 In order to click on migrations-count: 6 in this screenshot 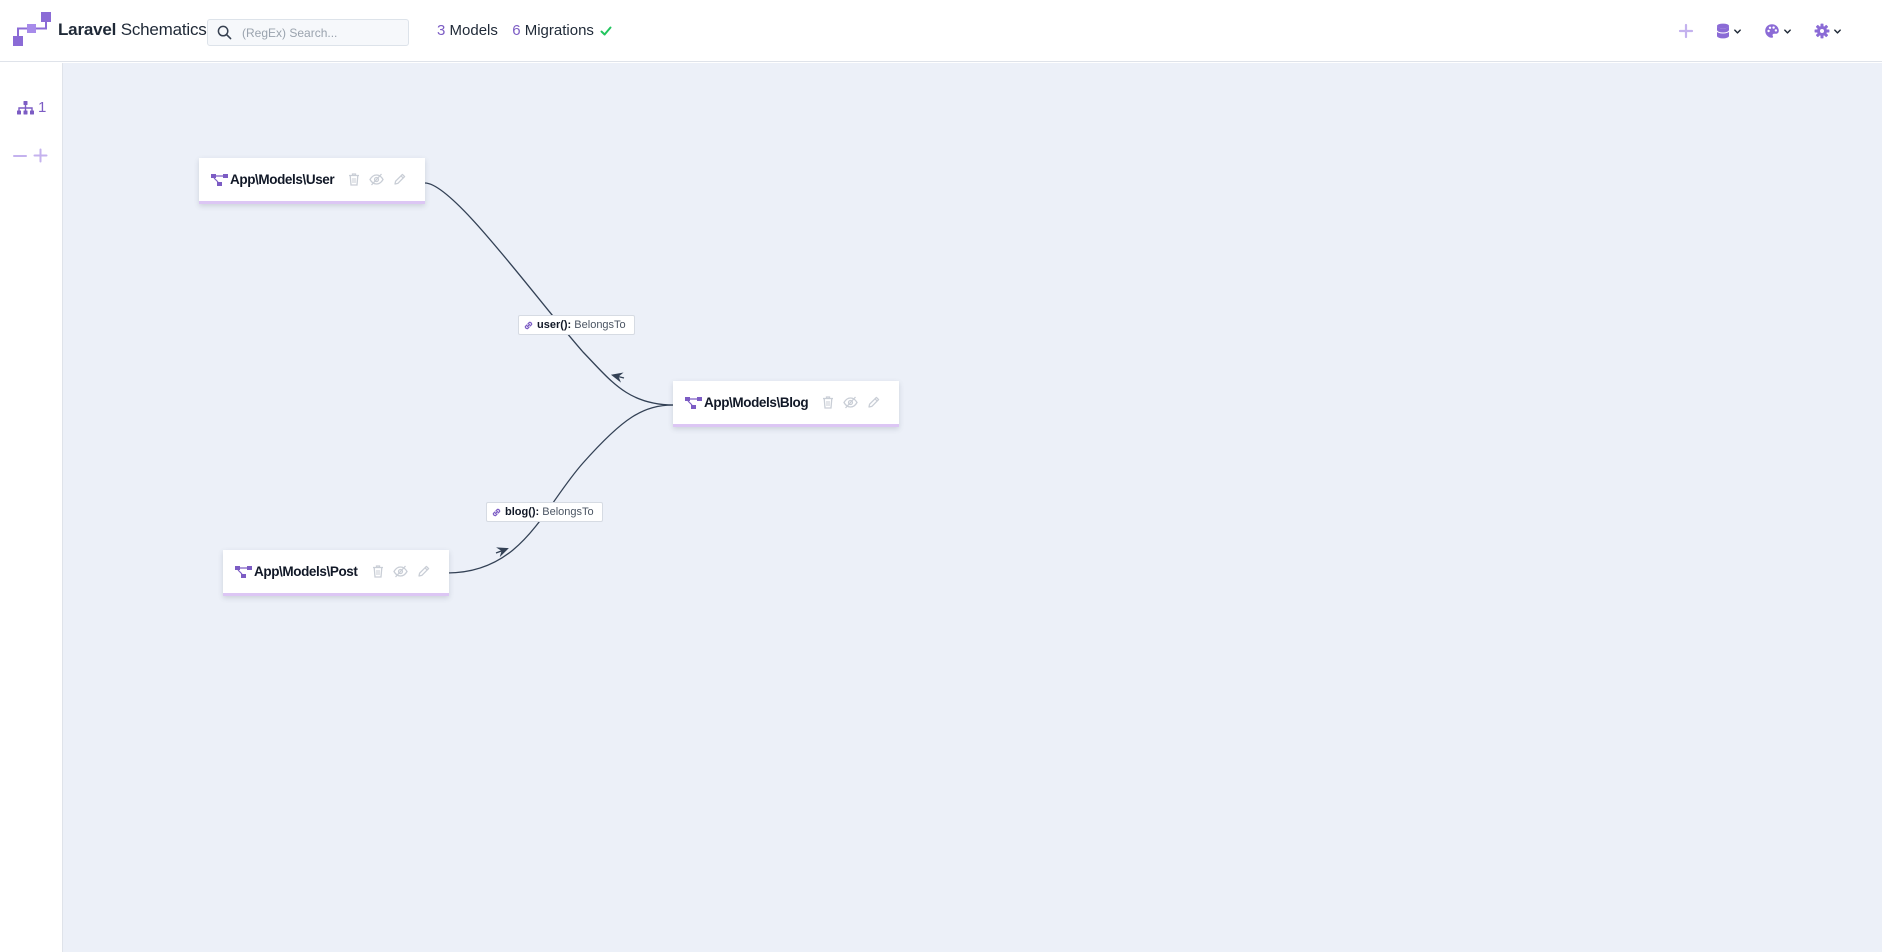, I will do `click(516, 30)`.